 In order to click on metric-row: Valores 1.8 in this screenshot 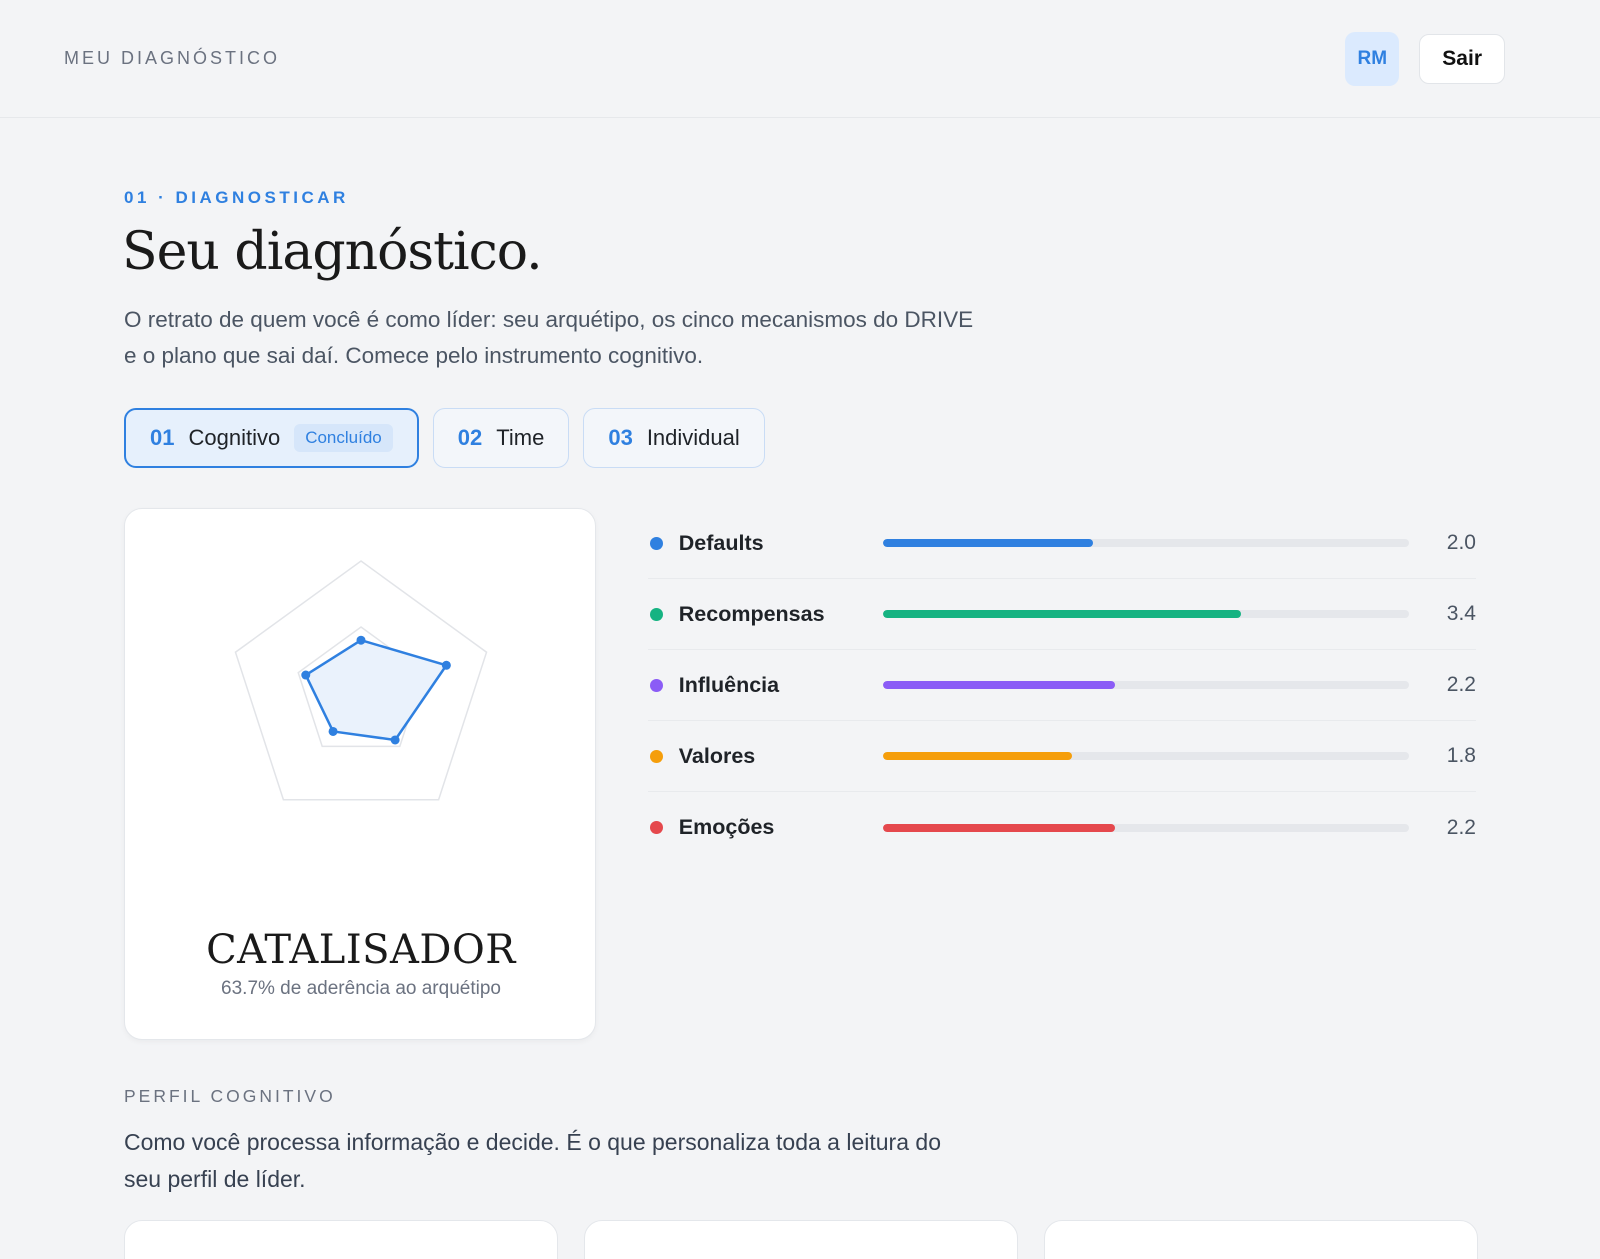, I will do `click(1062, 756)`.